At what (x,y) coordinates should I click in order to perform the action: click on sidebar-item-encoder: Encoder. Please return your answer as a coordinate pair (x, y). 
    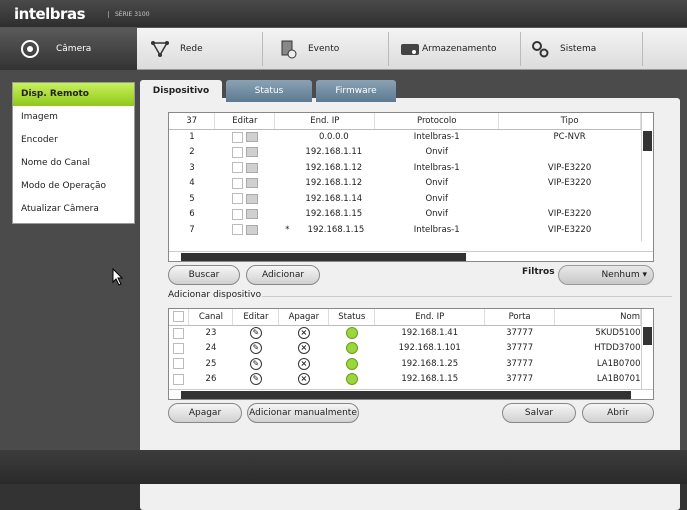
    Looking at the image, I should click on (73, 140).